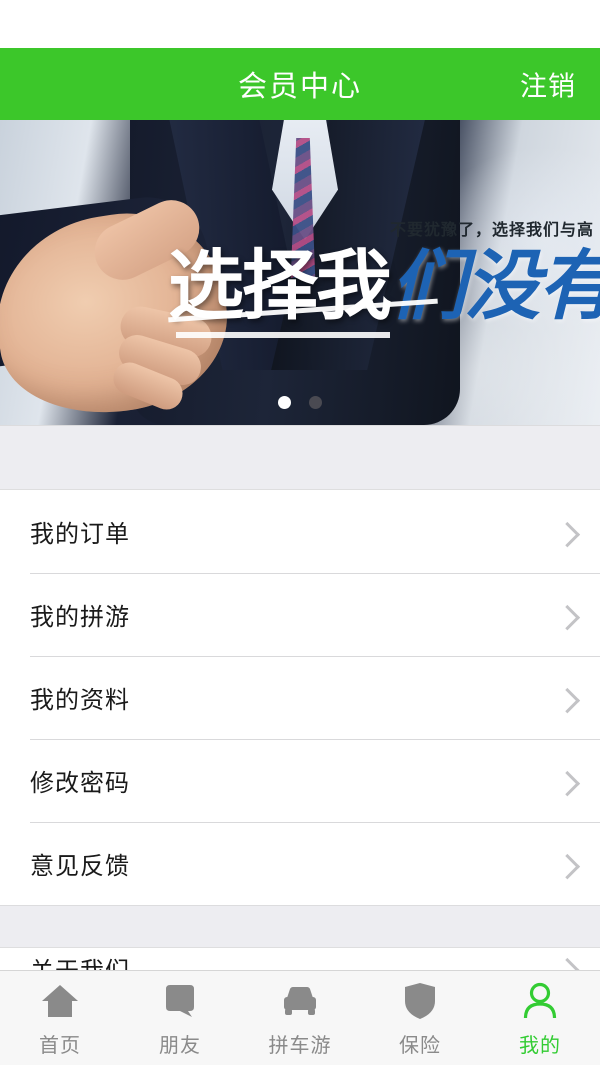 The image size is (600, 1065). I want to click on menu-item-my-trips: 我的拼游, so click(300, 614).